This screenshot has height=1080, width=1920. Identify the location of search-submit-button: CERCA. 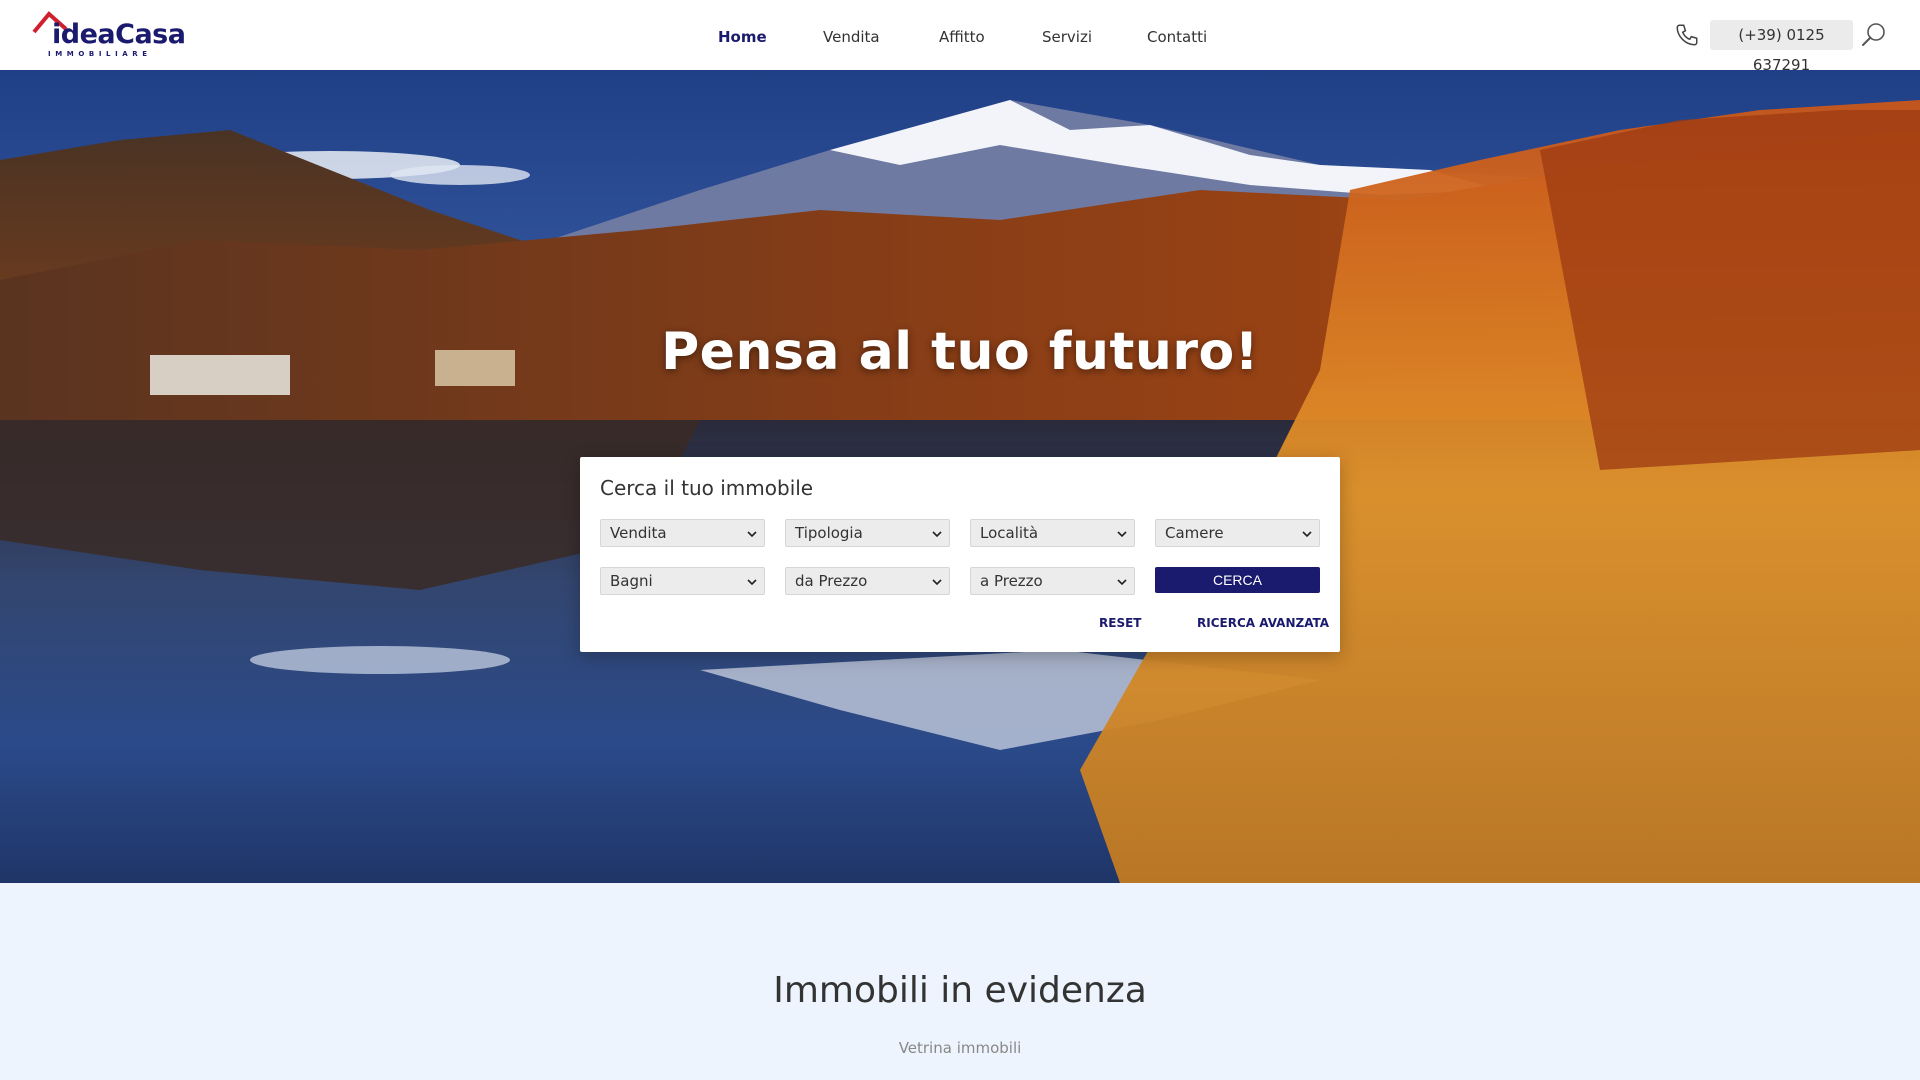
(1237, 580).